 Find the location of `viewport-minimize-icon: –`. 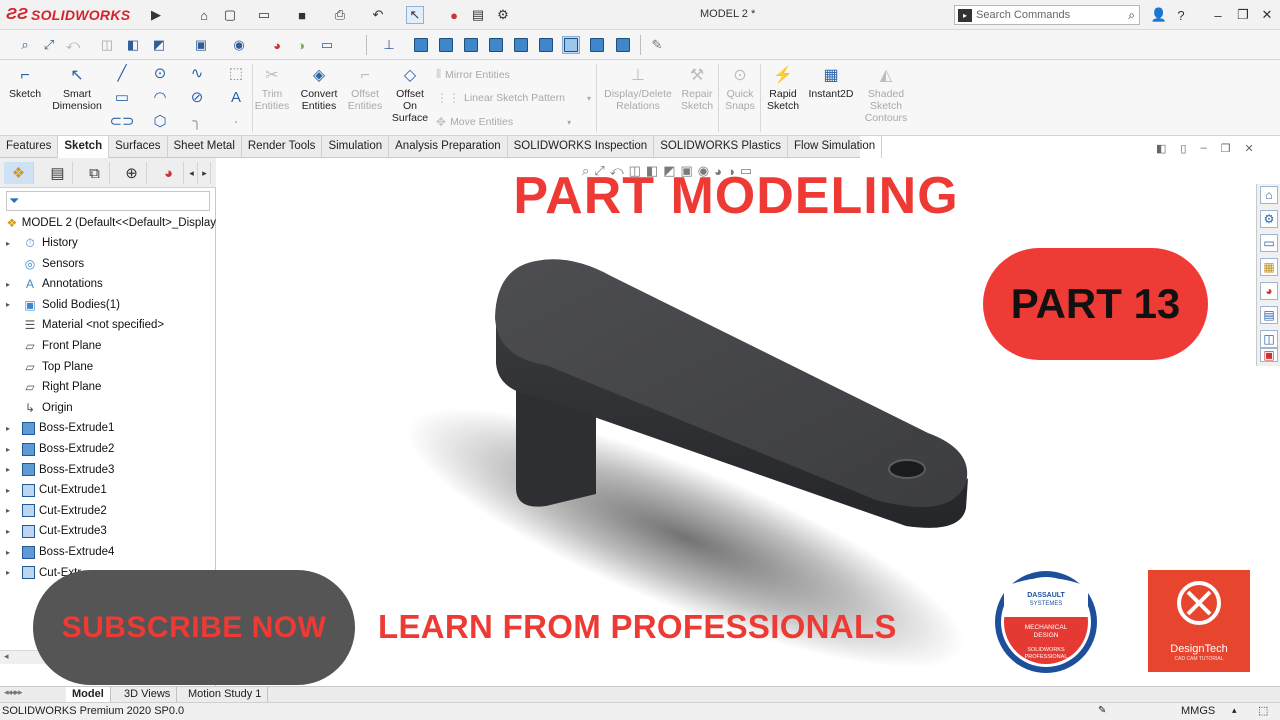

viewport-minimize-icon: – is located at coordinates (1203, 150).